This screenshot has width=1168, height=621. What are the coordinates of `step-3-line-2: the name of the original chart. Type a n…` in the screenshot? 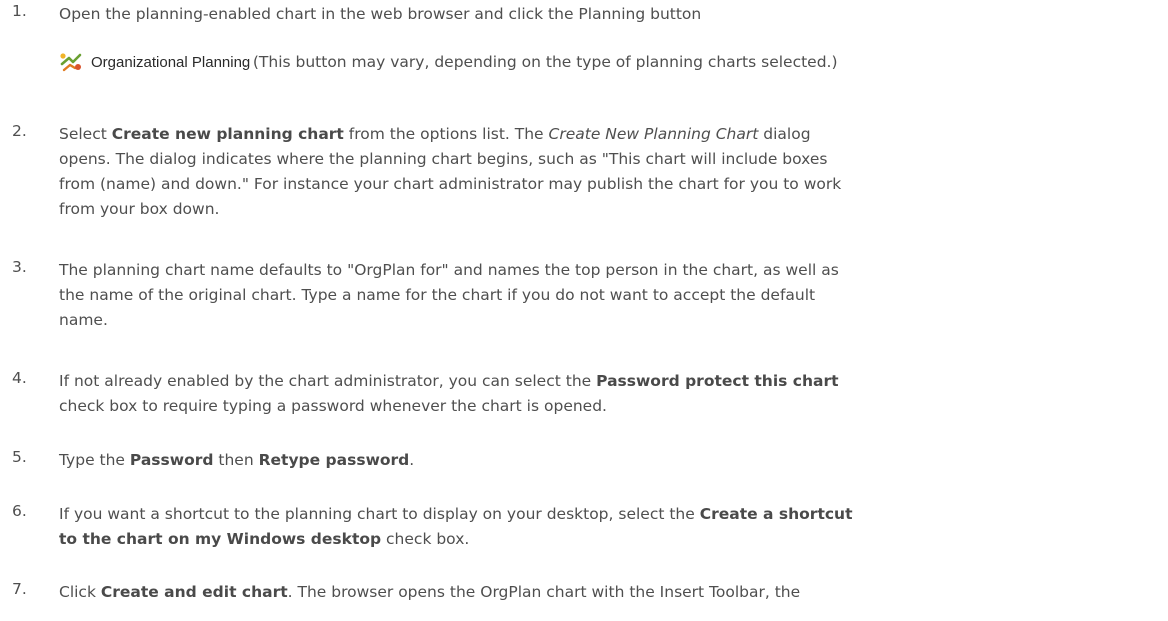 It's located at (437, 295).